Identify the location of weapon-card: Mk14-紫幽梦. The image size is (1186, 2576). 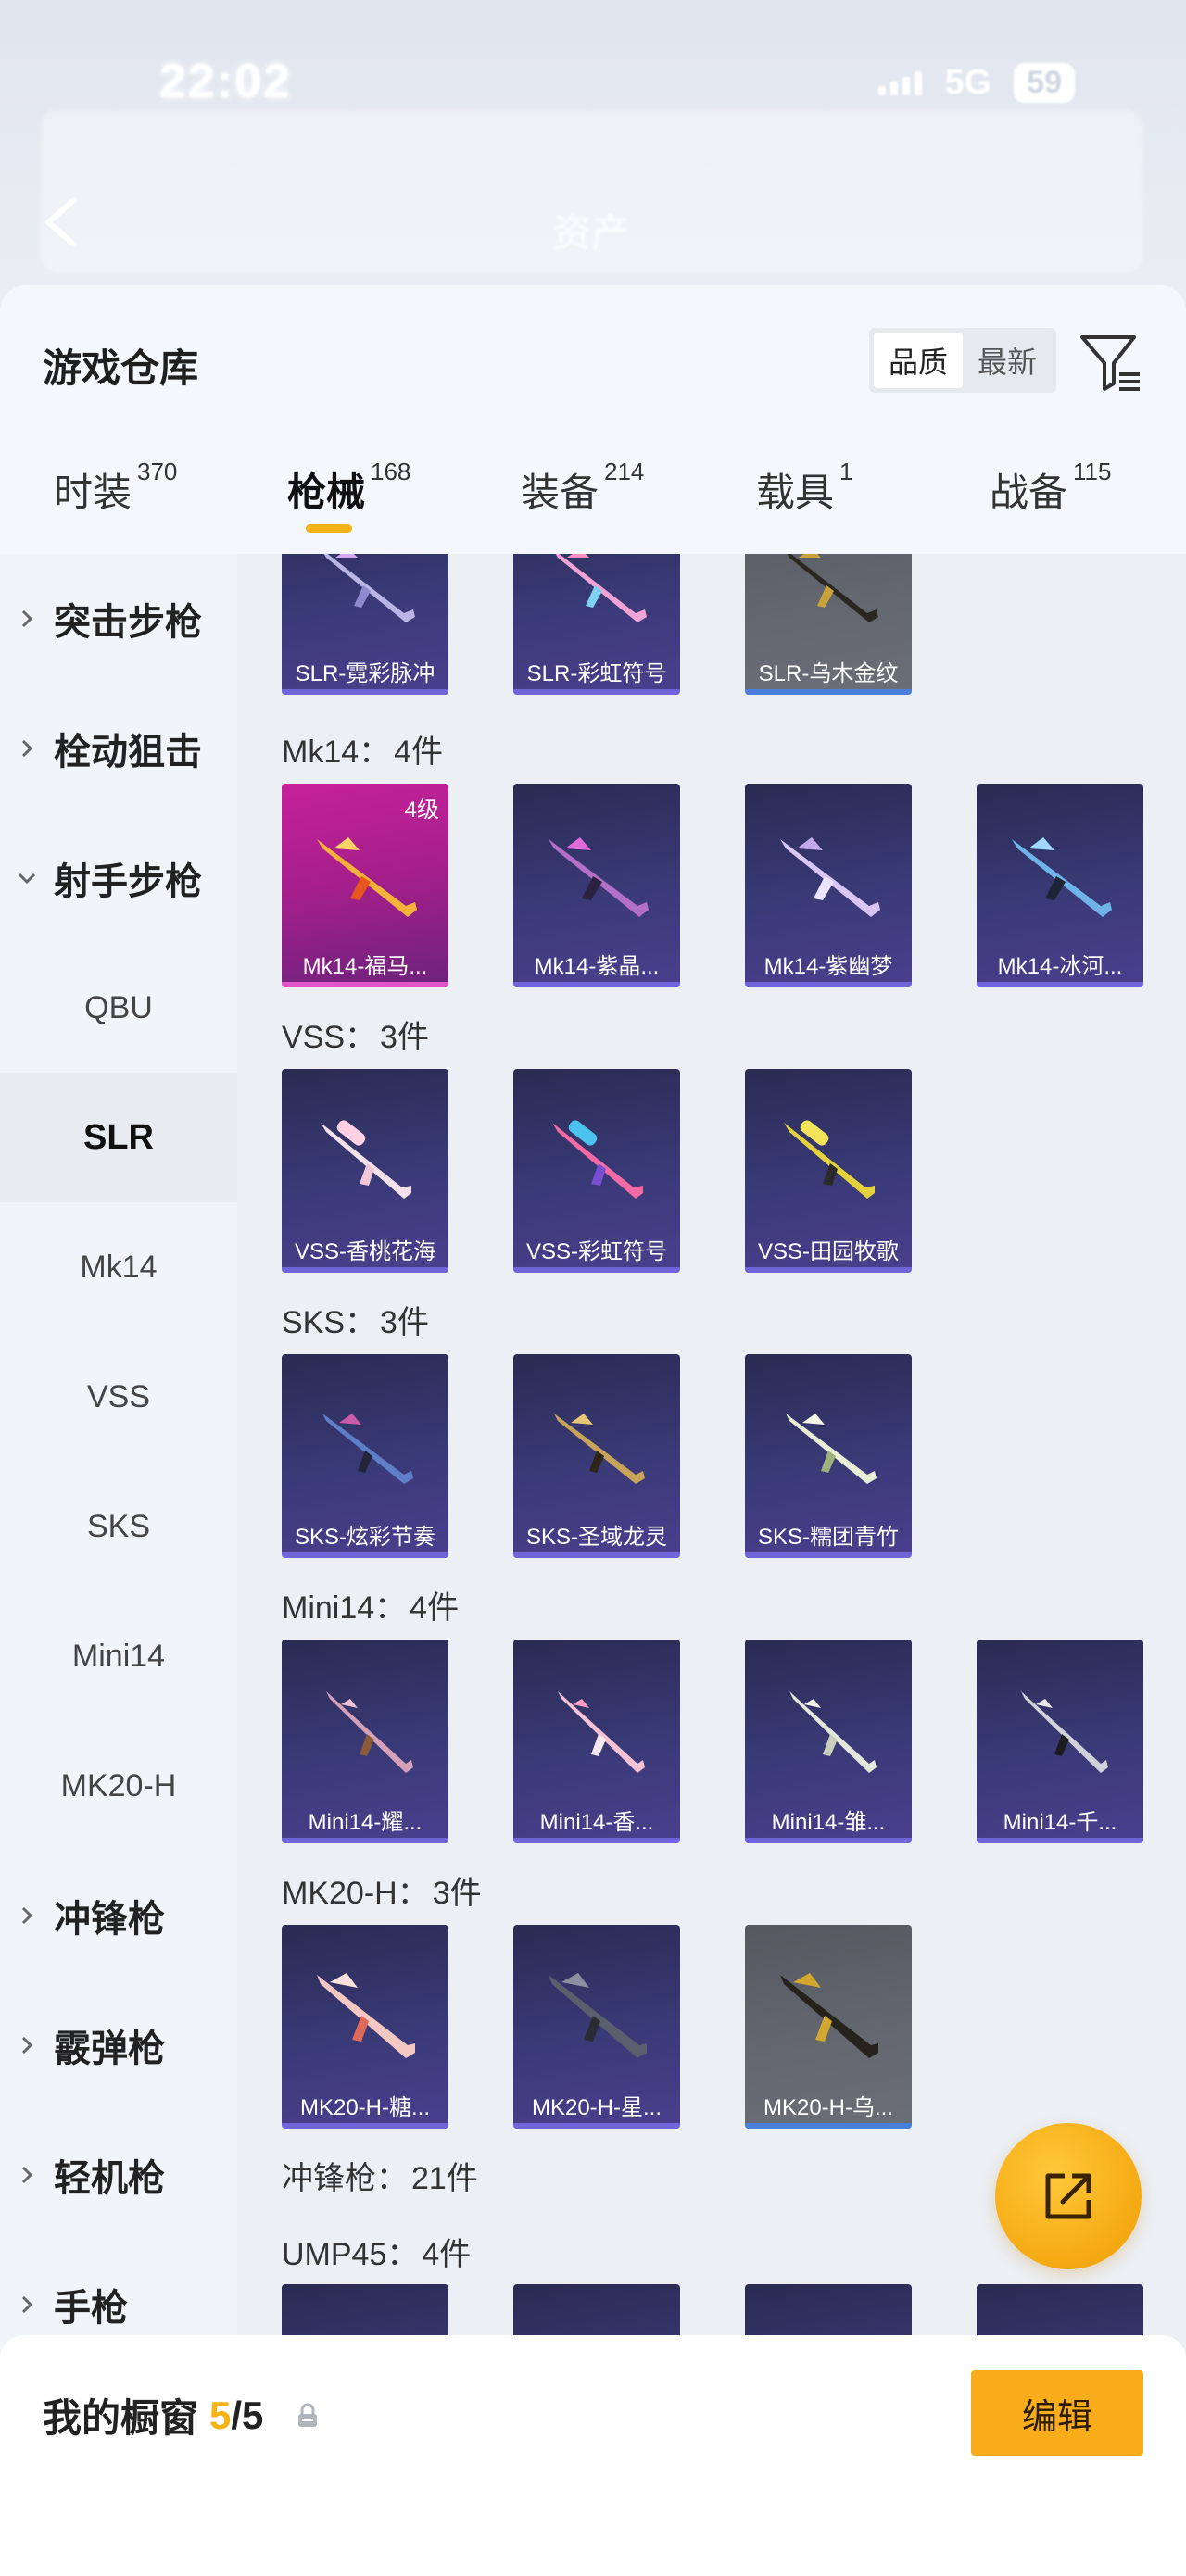
(828, 885).